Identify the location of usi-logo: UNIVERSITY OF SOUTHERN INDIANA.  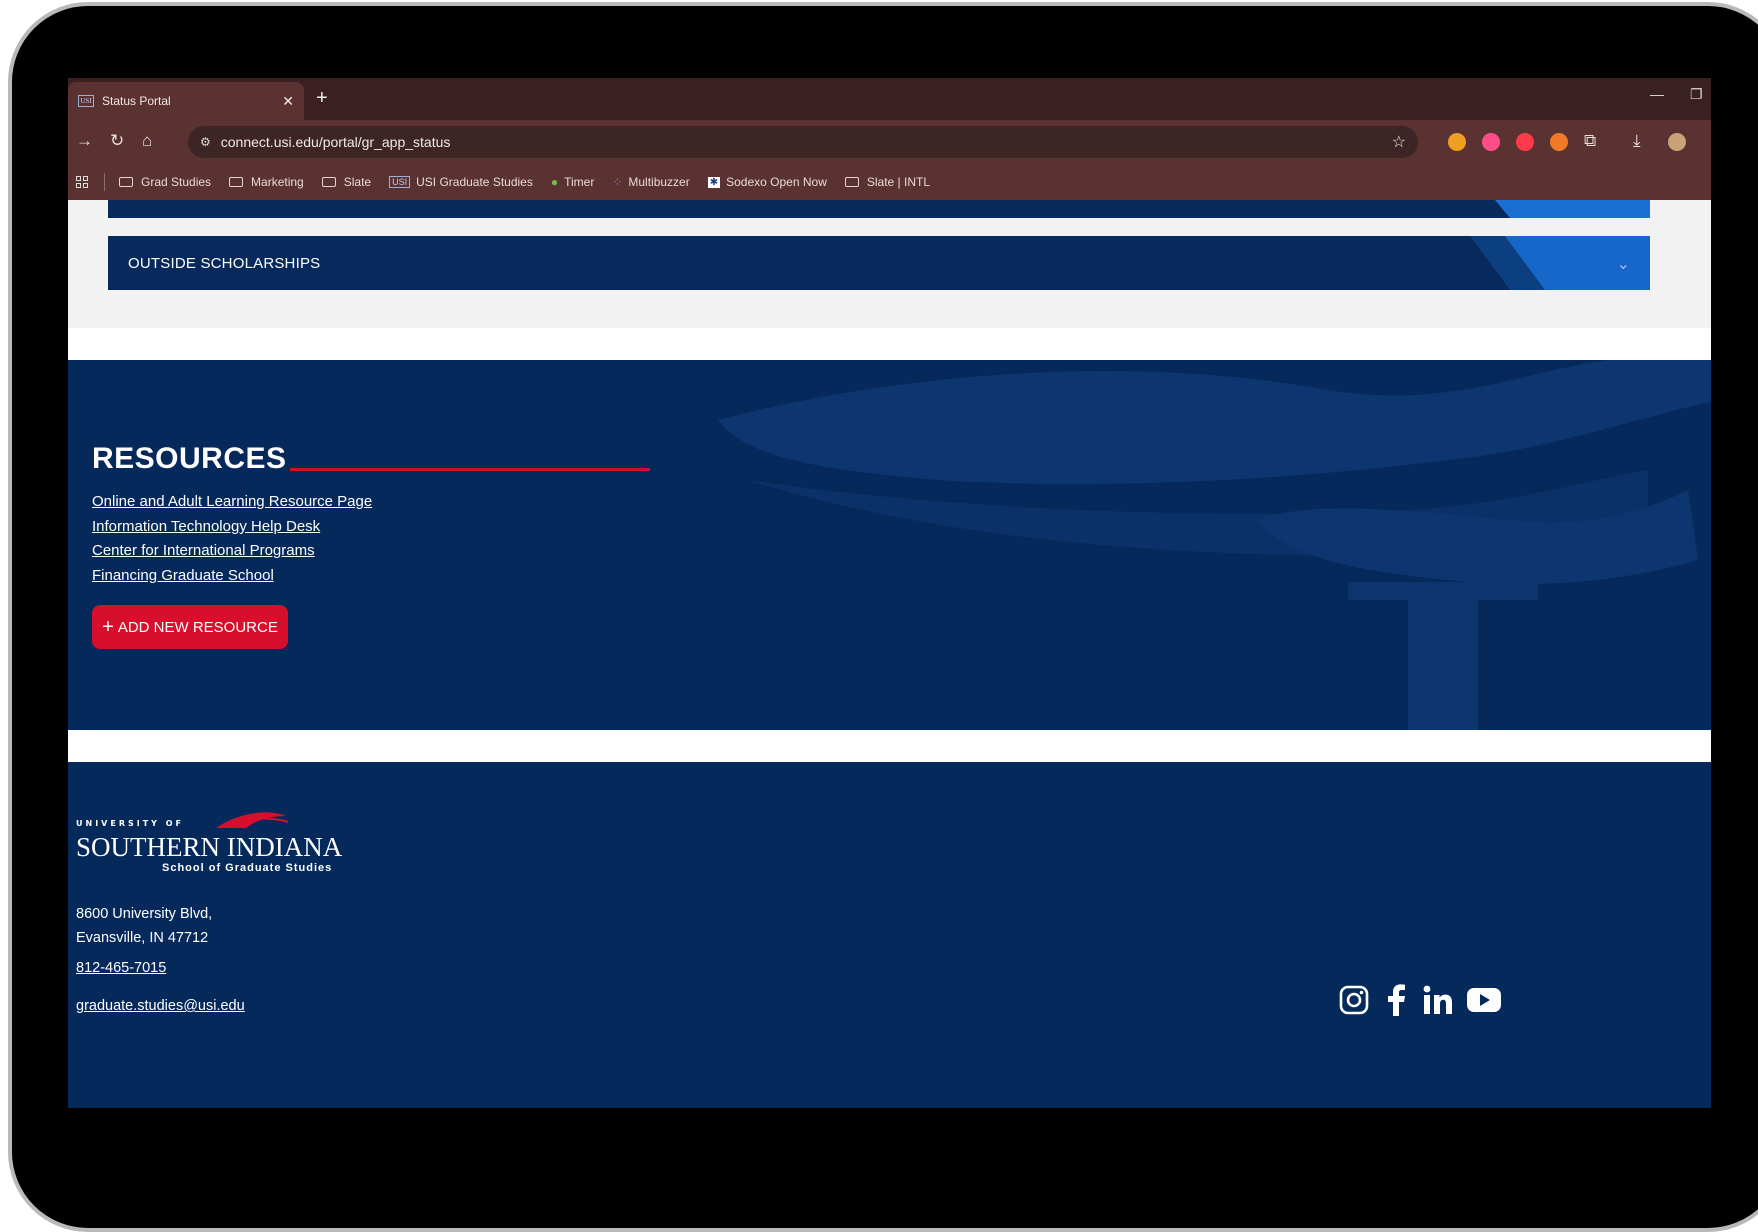
(209, 837).